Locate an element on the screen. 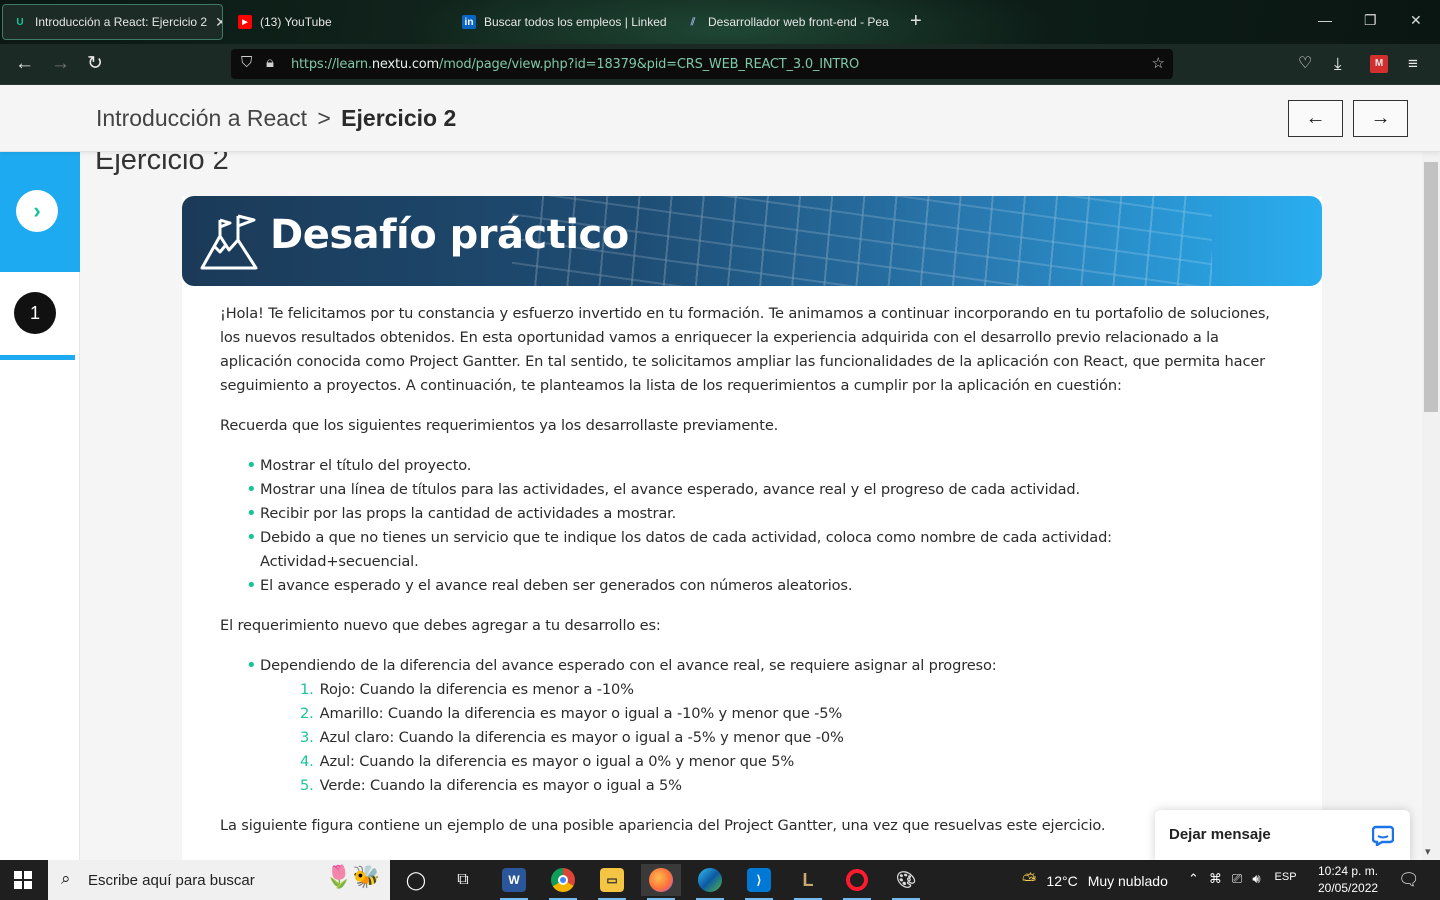 This screenshot has width=1440, height=900. league-of-legends-icon: L is located at coordinates (808, 882).